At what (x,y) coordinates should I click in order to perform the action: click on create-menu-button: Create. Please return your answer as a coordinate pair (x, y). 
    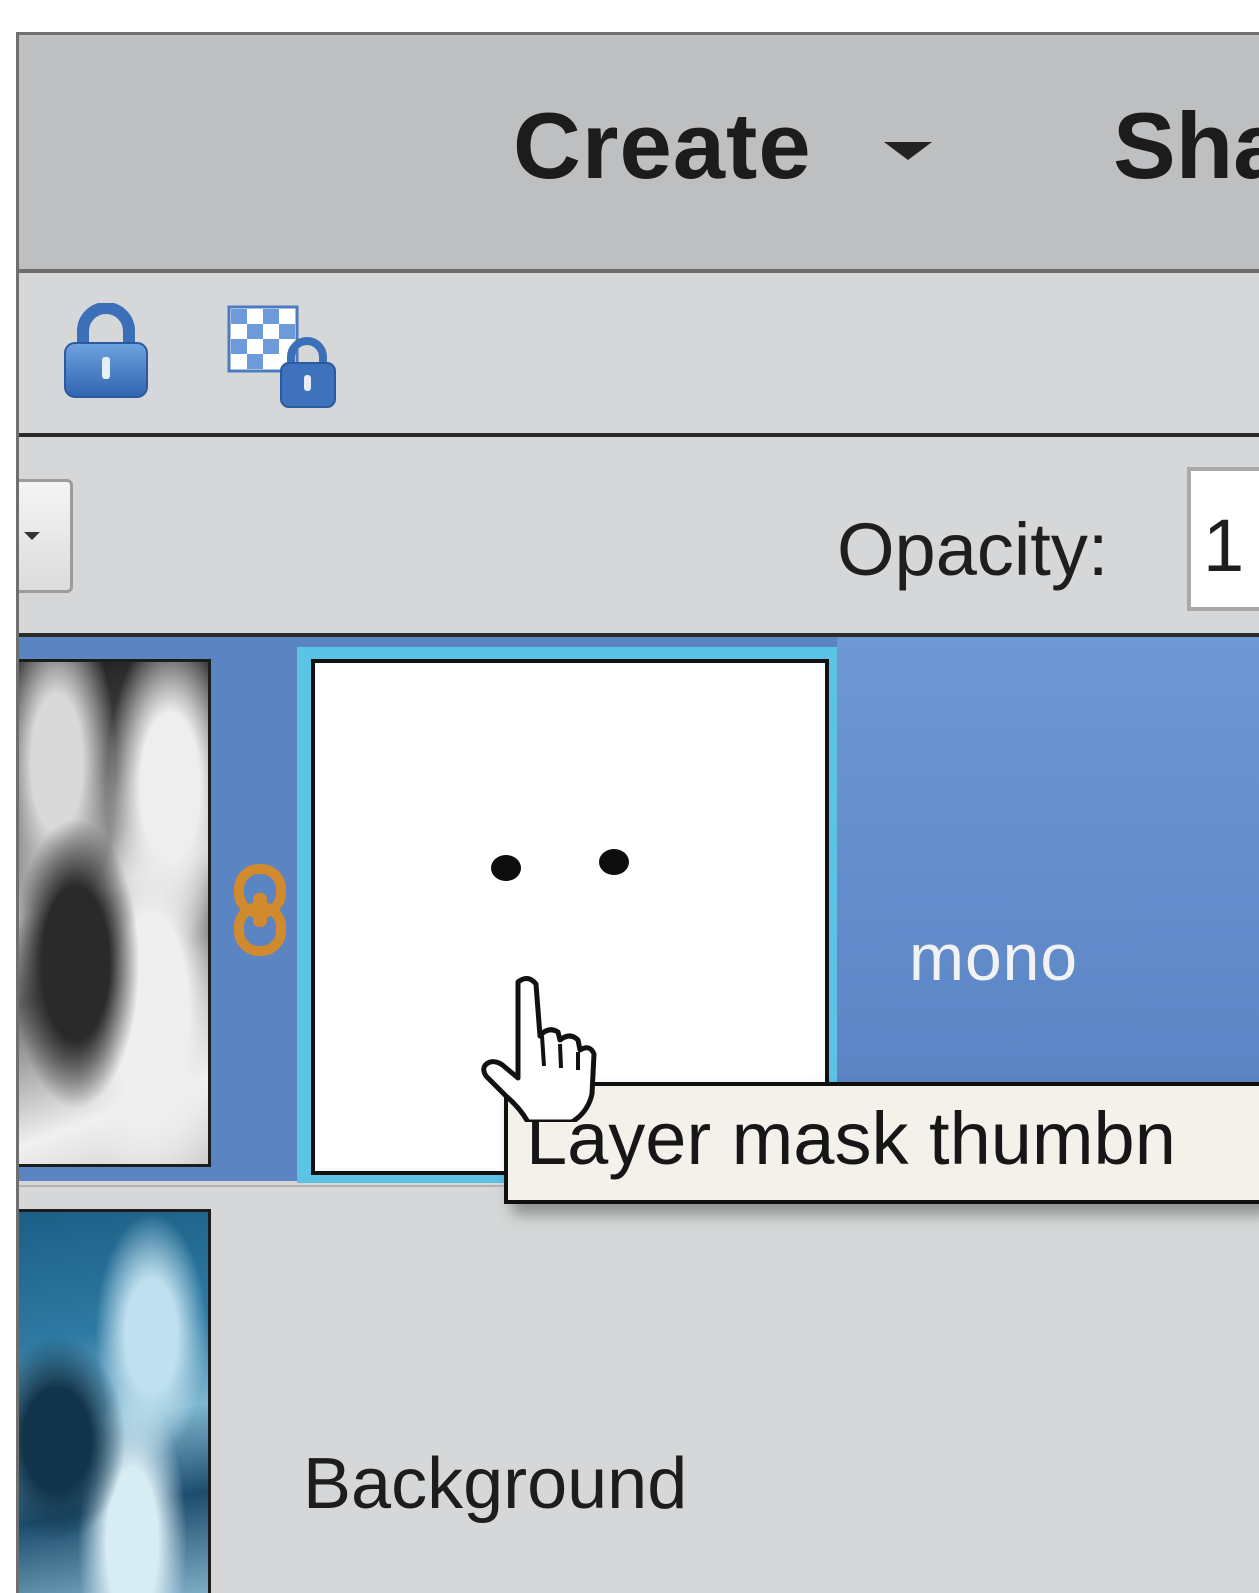
    Looking at the image, I should click on (722, 145).